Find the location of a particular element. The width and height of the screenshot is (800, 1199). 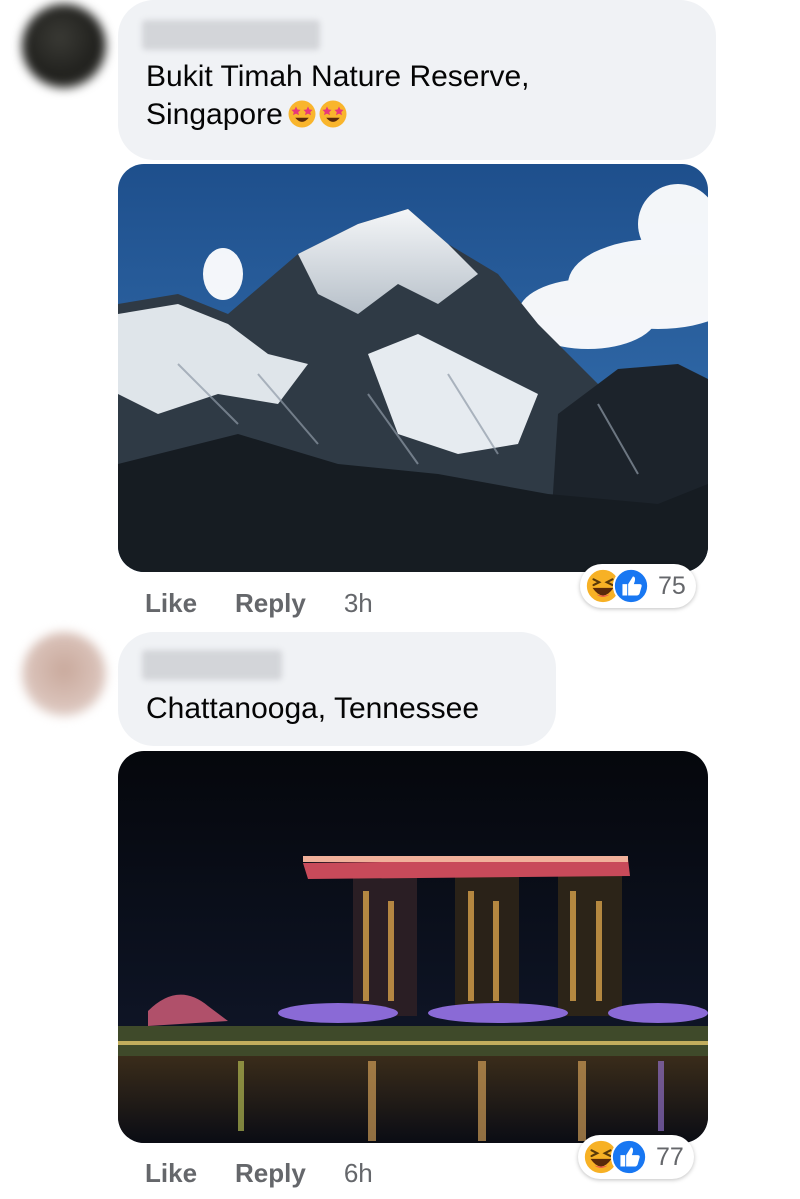

comment-actions: Like Reply 3h is located at coordinates (259, 603).